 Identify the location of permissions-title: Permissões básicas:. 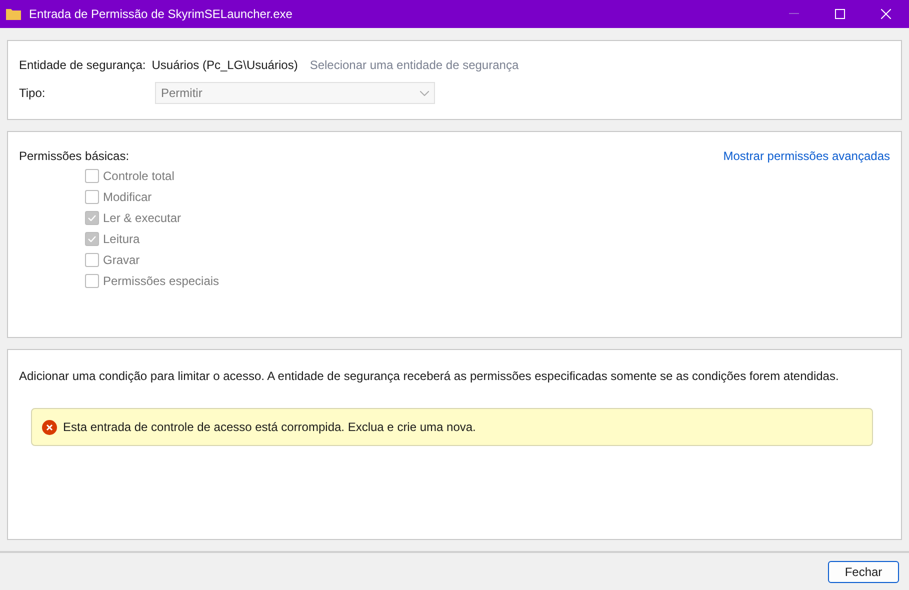
(74, 156).